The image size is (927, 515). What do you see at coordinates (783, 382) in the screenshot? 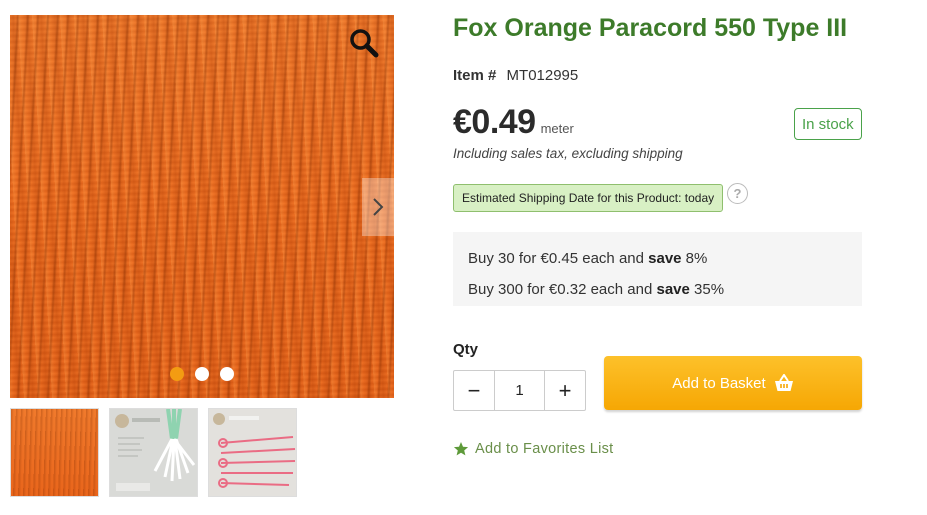
I see `basket-icon` at bounding box center [783, 382].